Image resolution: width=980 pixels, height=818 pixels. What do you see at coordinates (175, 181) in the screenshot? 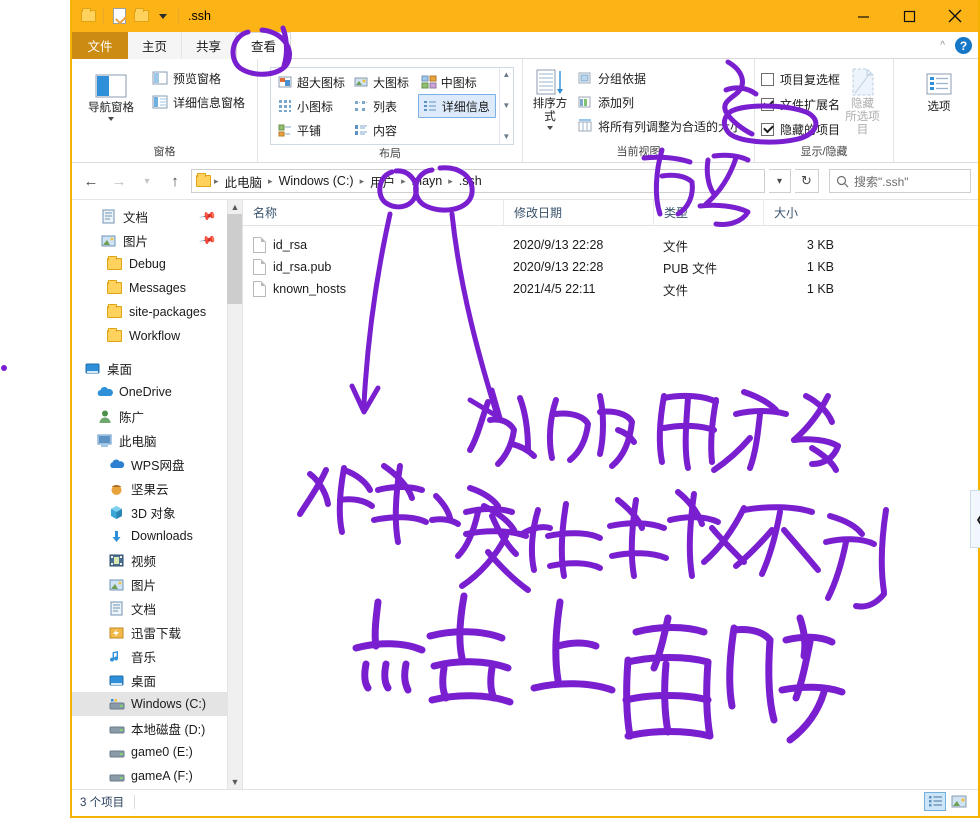
I see `up-arrow-icon: ↑` at bounding box center [175, 181].